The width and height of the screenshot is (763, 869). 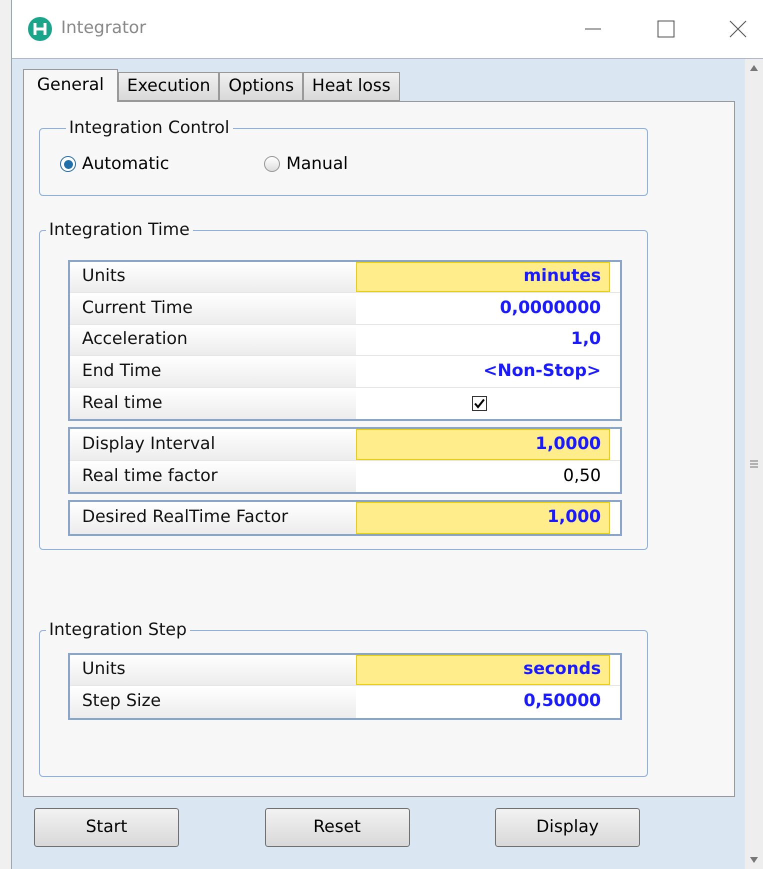 What do you see at coordinates (483, 277) in the screenshot?
I see `grid-value-cell: minutes` at bounding box center [483, 277].